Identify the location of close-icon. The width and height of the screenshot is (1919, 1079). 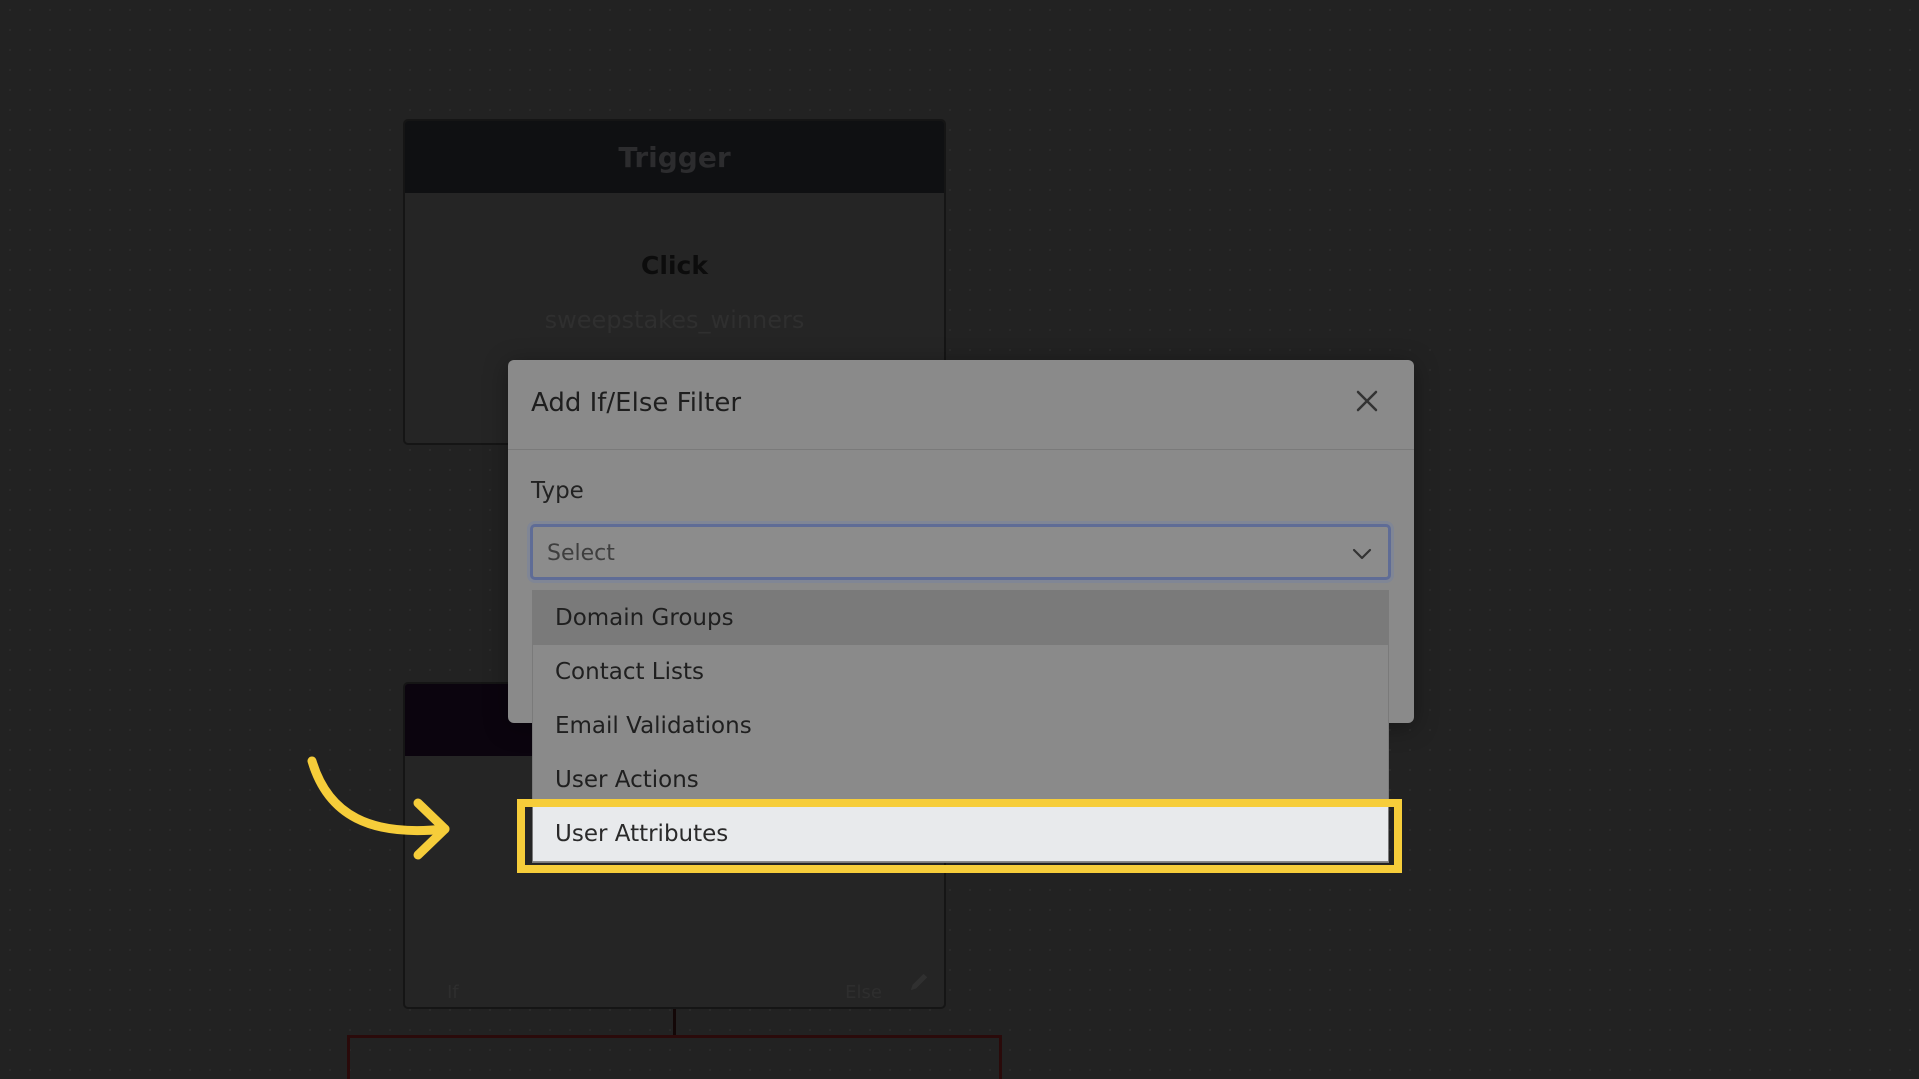
(1367, 401).